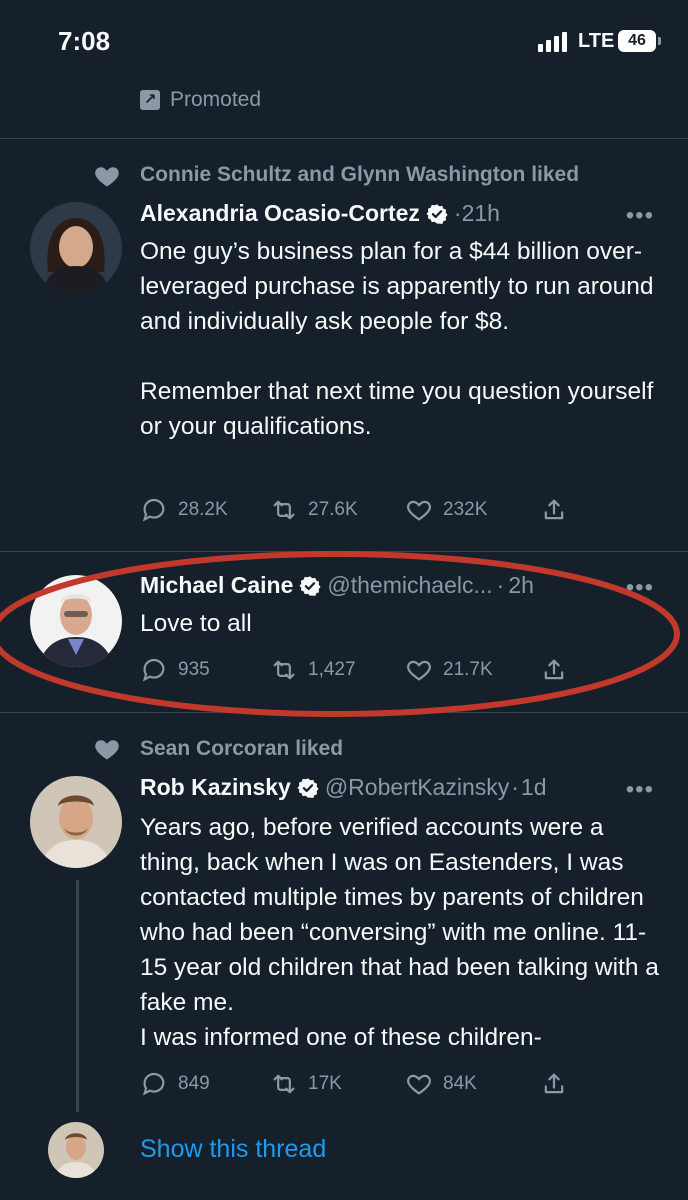  I want to click on status-time: 7:08, so click(84, 41).